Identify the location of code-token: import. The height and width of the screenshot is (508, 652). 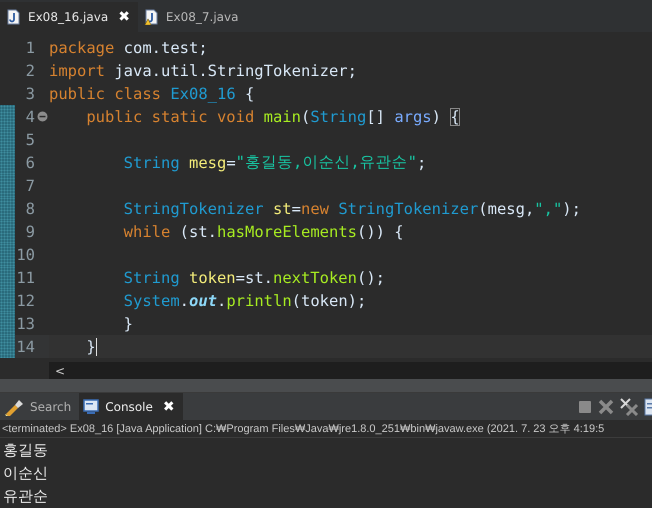
(77, 71).